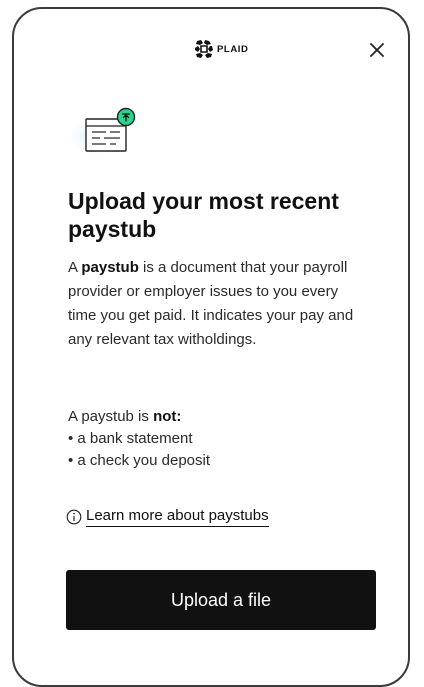 This screenshot has height=687, width=424. Describe the element at coordinates (177, 517) in the screenshot. I see `learn-more-label: Learn more about paystubs` at that location.